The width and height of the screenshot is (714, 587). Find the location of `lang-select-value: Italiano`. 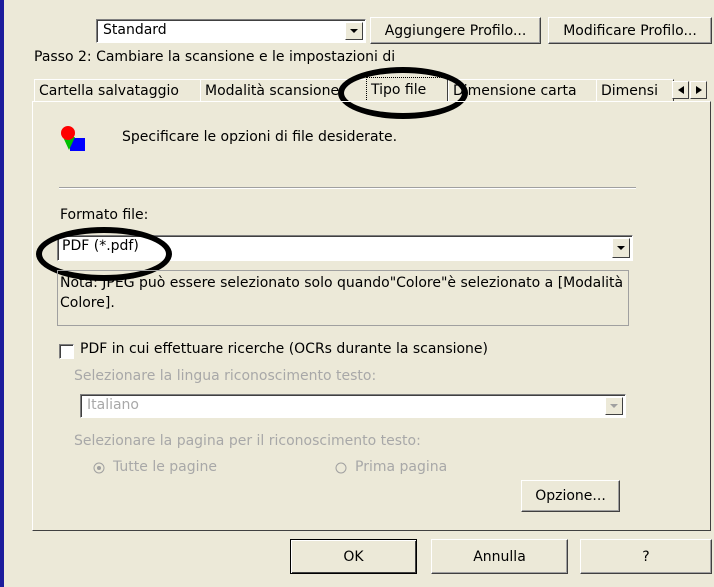

lang-select-value: Italiano is located at coordinates (113, 405).